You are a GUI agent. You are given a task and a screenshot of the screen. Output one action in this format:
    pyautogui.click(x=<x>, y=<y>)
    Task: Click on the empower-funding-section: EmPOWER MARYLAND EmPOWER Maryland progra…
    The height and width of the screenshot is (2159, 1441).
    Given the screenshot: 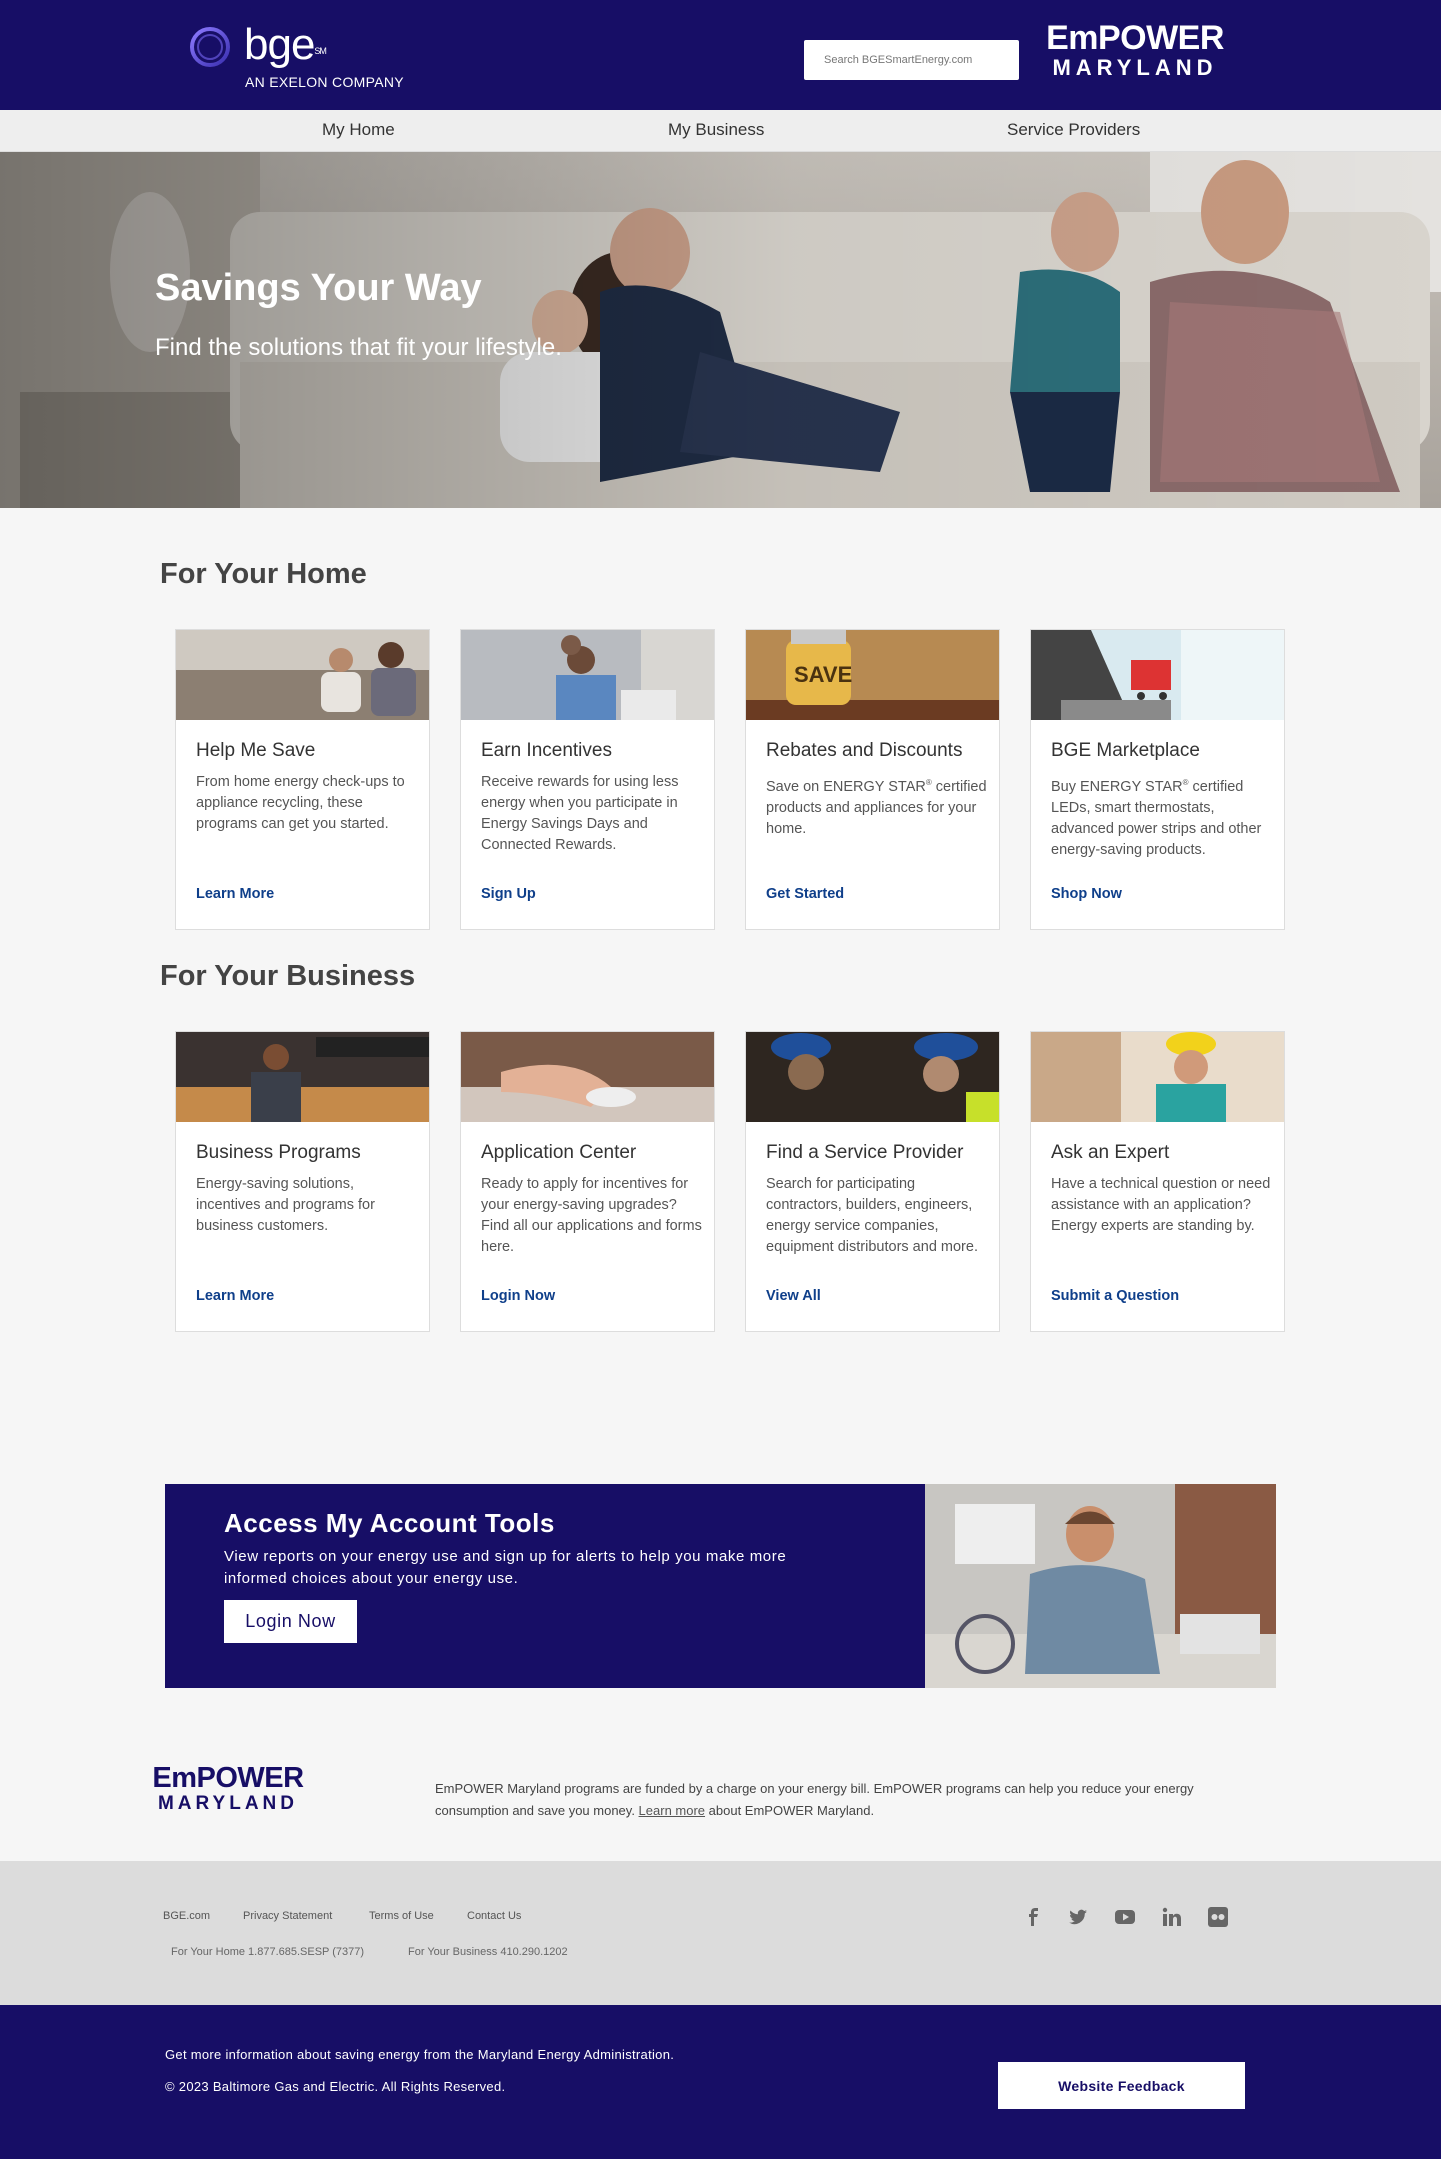 What is the action you would take?
    pyautogui.click(x=720, y=1803)
    